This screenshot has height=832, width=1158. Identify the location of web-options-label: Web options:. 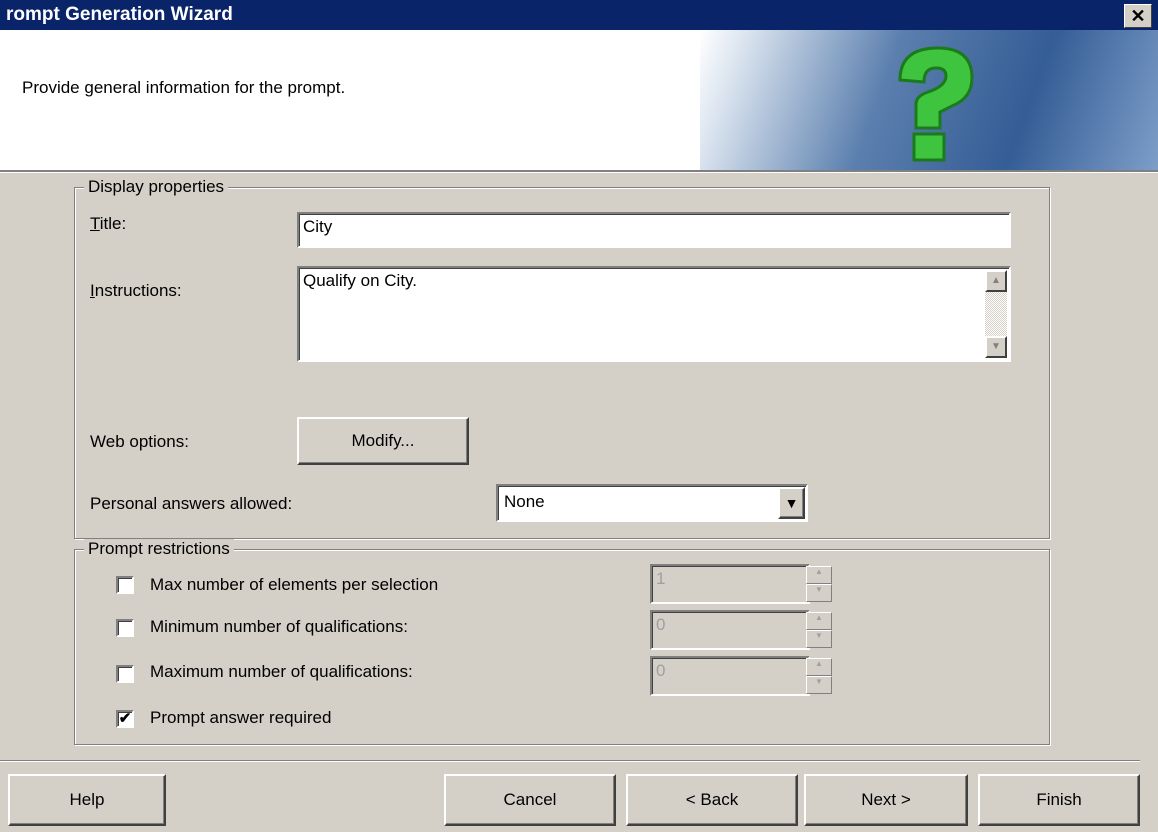
(139, 441).